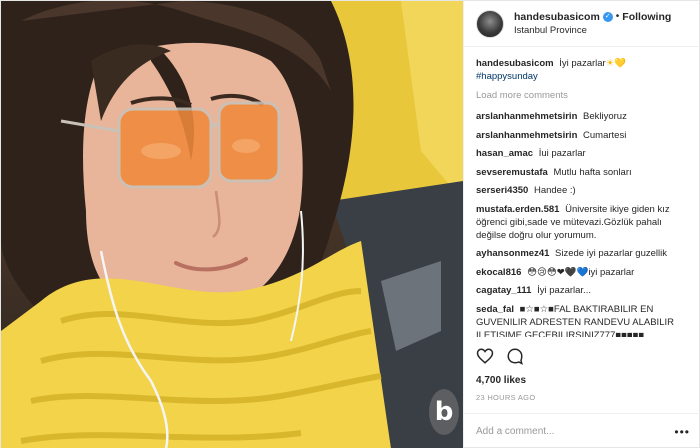  I want to click on header-username: handesubasicom, so click(557, 17).